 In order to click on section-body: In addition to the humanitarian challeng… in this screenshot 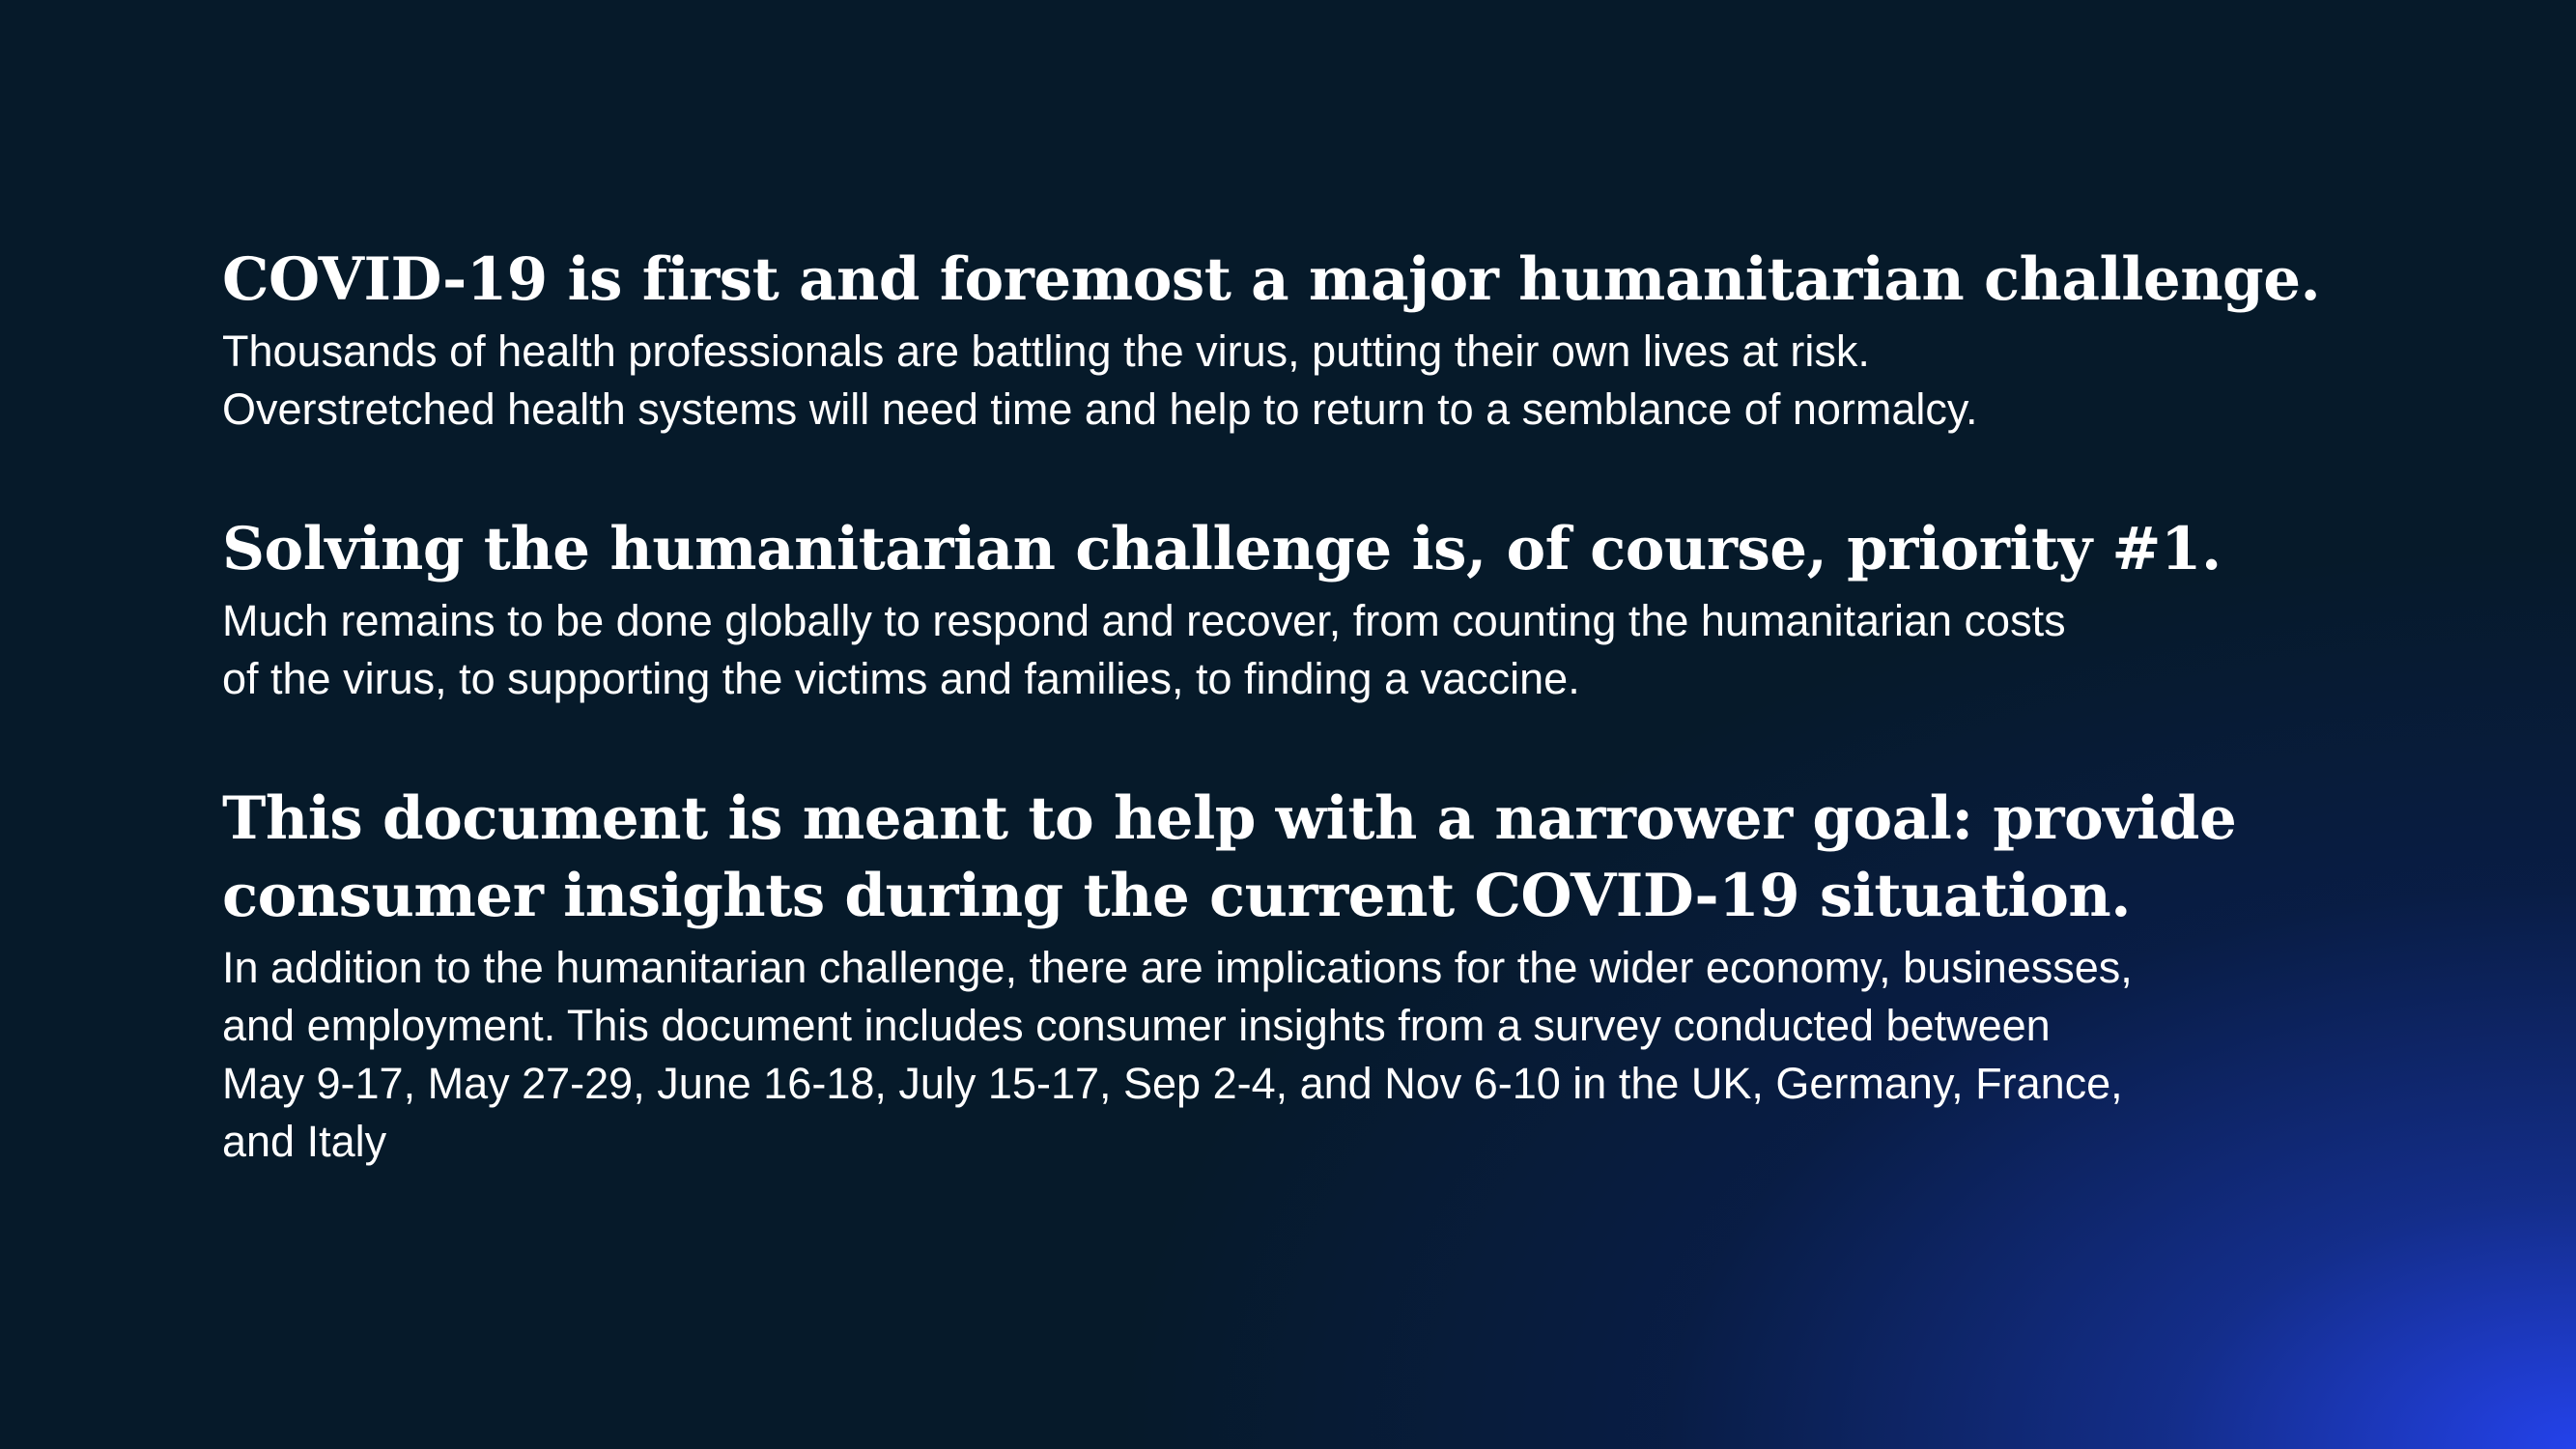, I will do `click(1333, 1055)`.